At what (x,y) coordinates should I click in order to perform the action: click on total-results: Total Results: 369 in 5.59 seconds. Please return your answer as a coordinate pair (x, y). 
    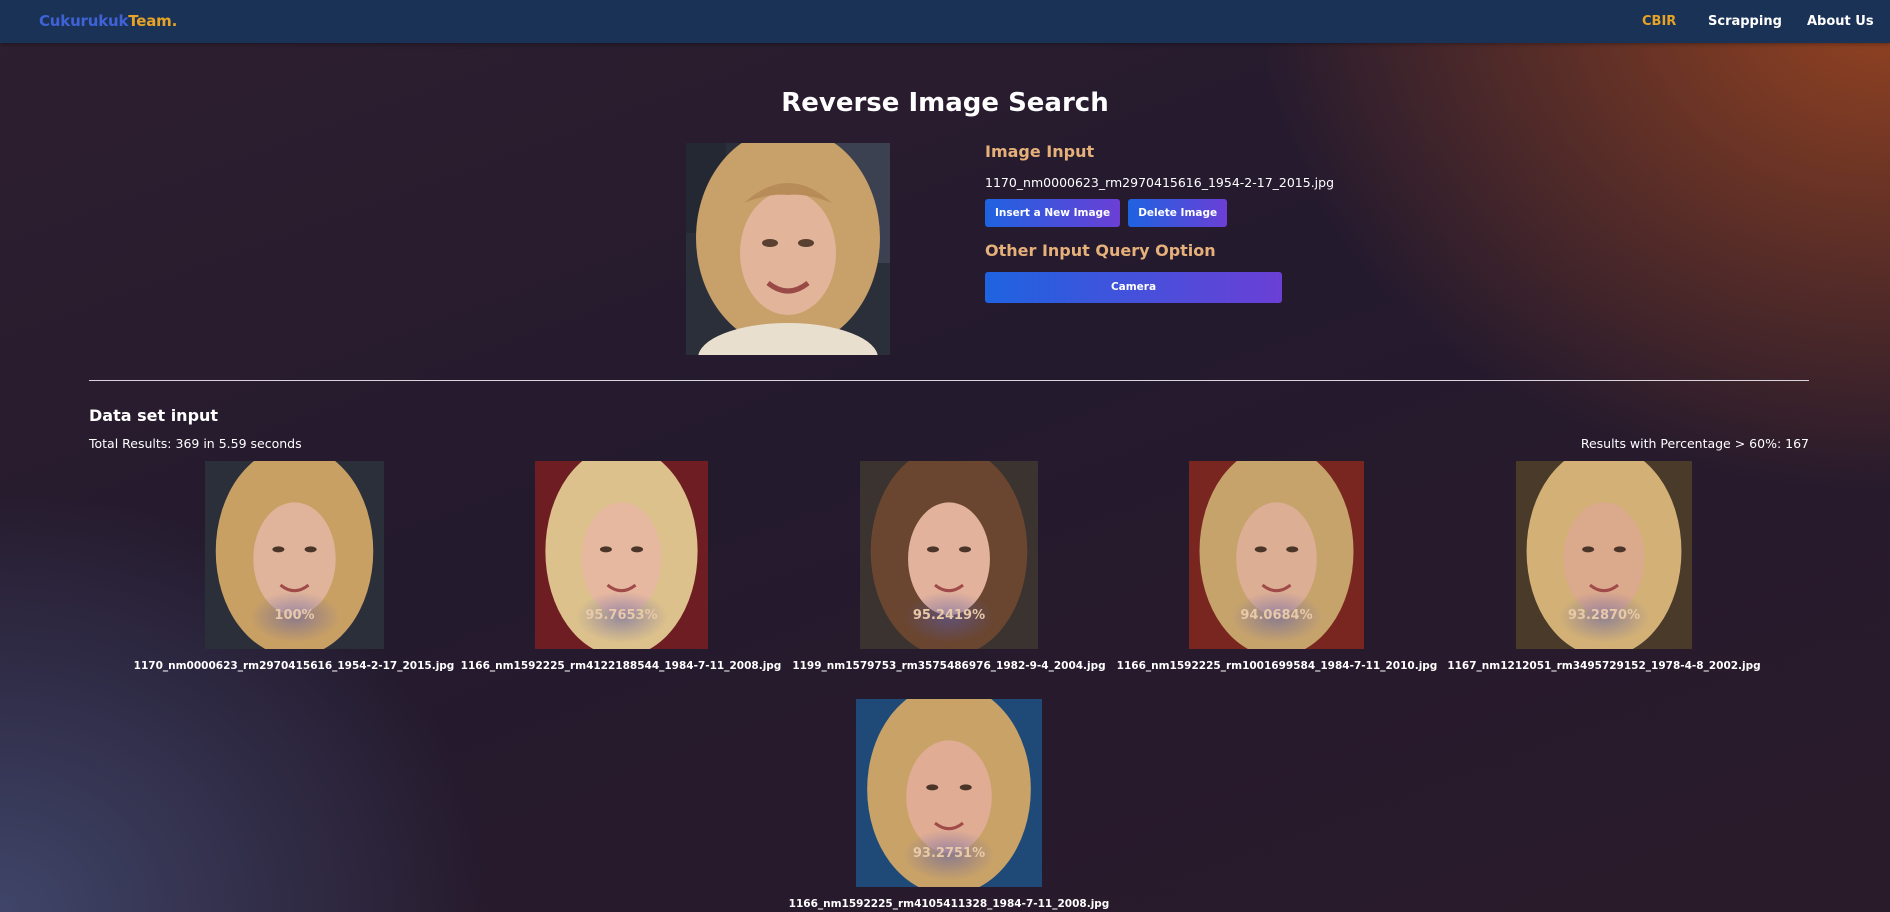
    Looking at the image, I should click on (195, 443).